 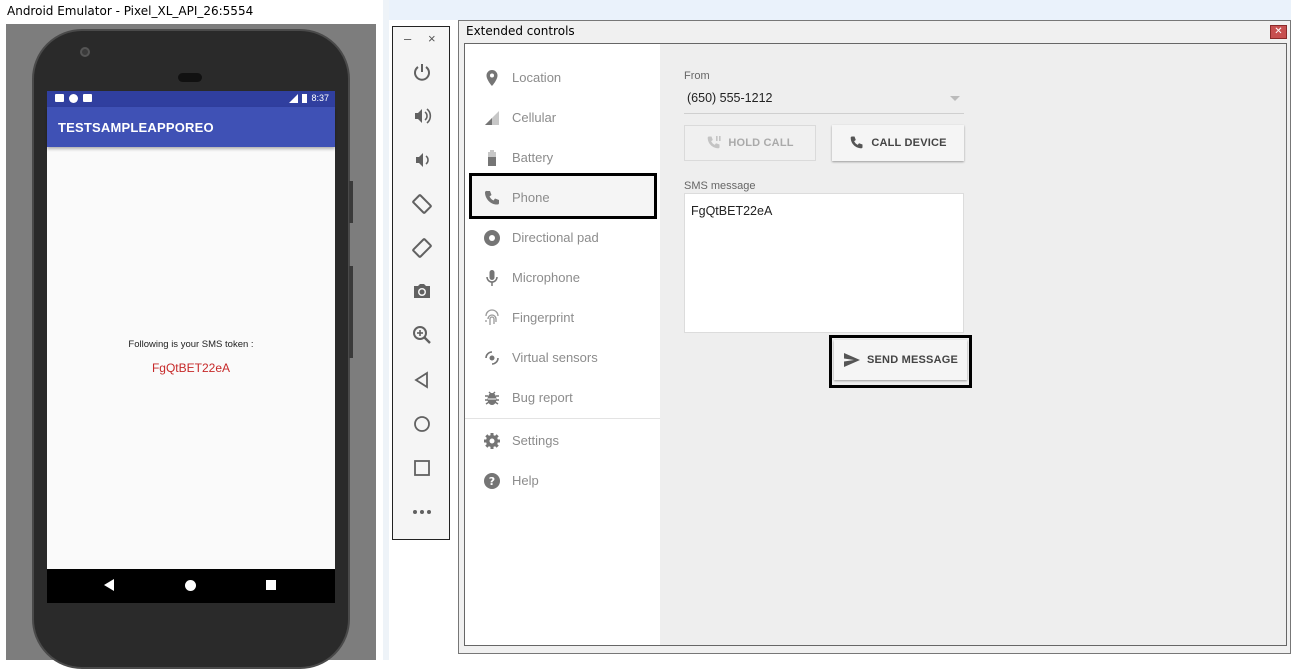 What do you see at coordinates (422, 160) in the screenshot?
I see `volume-down-icon` at bounding box center [422, 160].